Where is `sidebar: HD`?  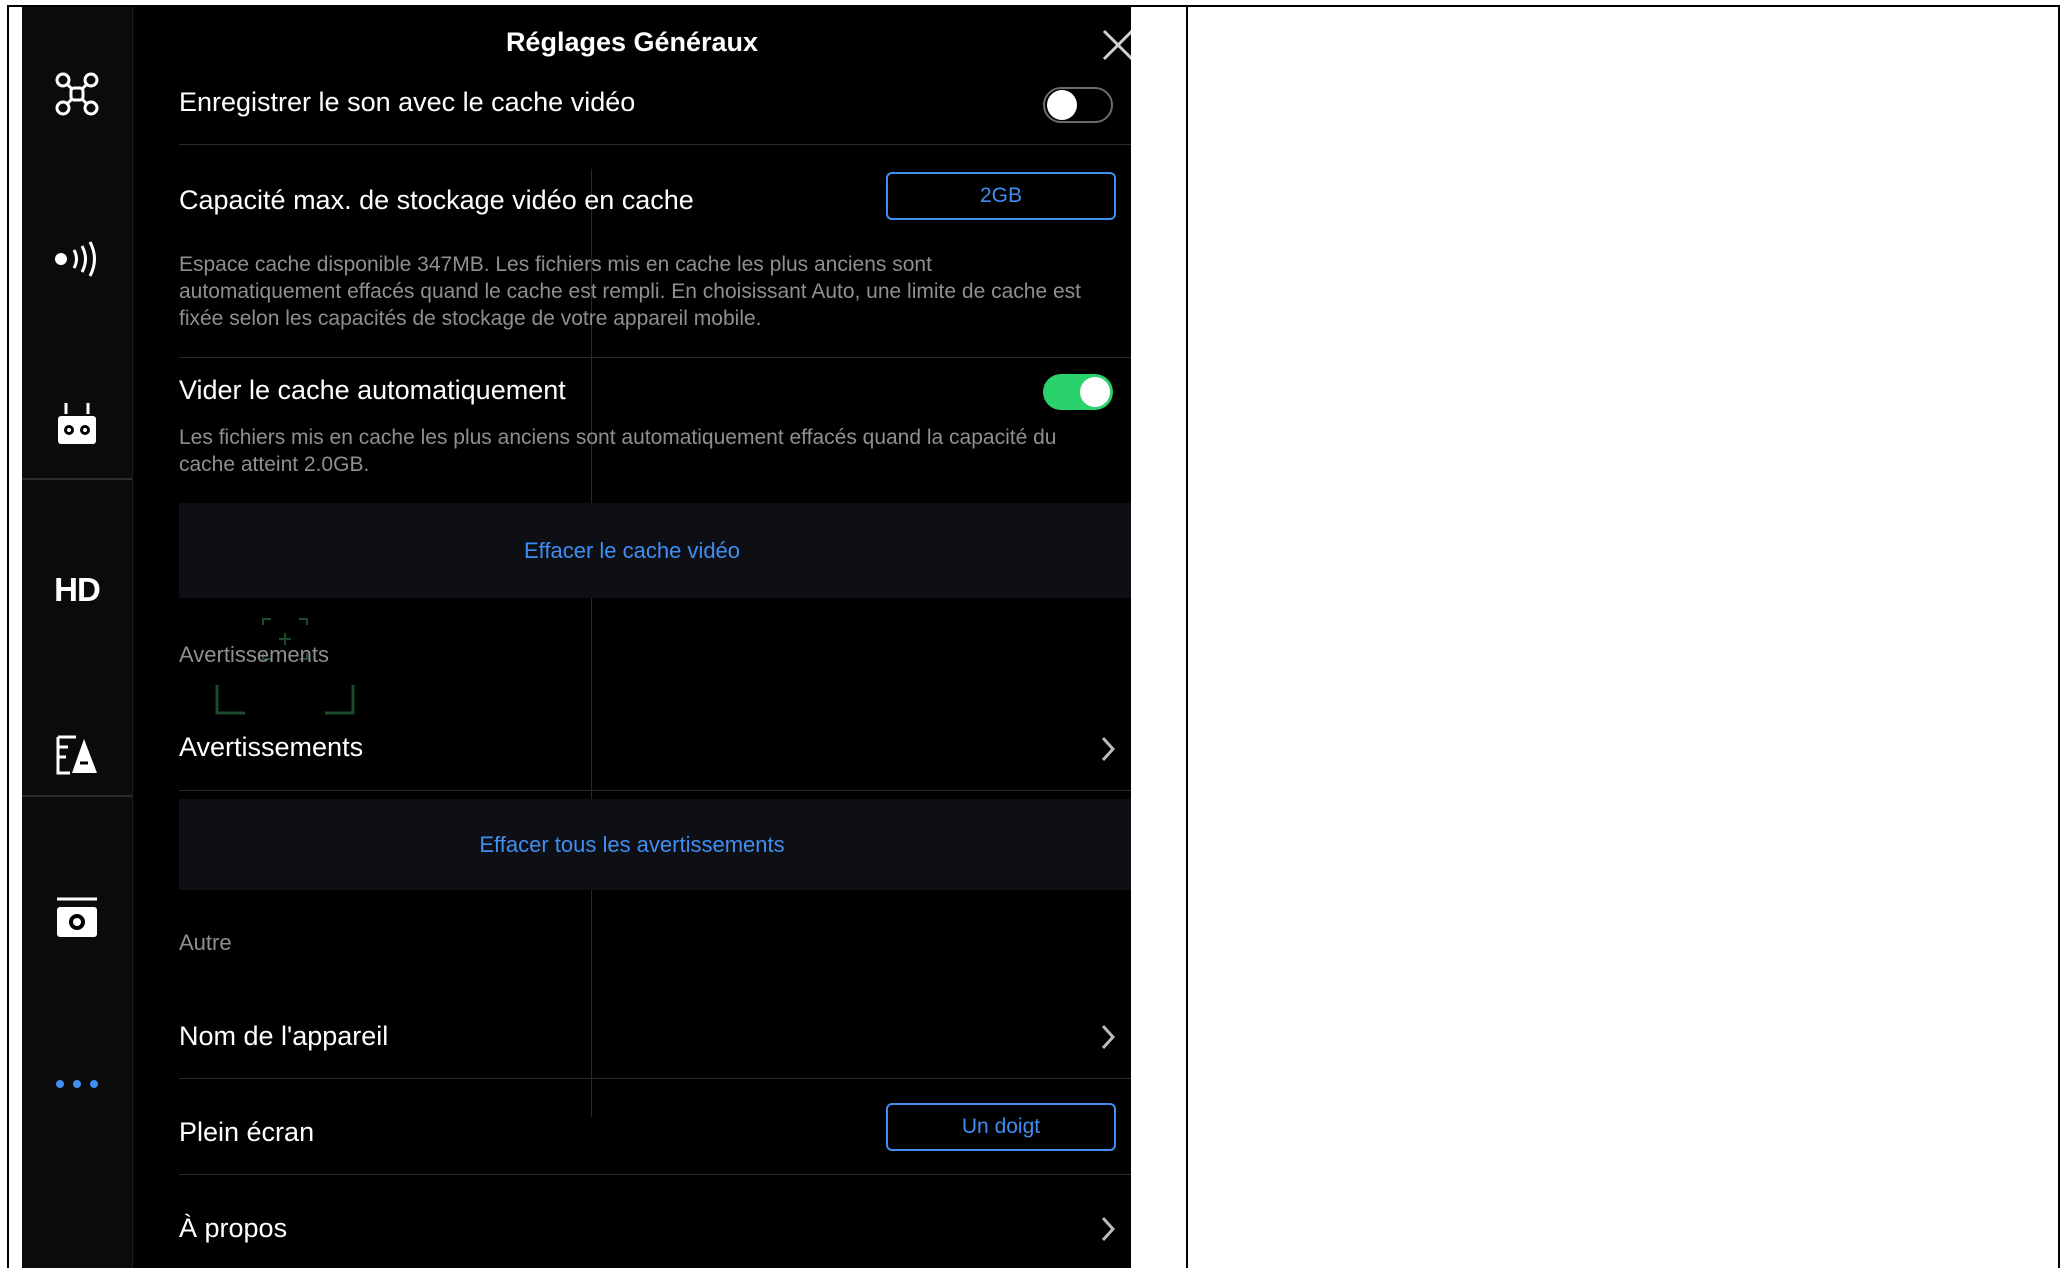
sidebar: HD is located at coordinates (77, 637).